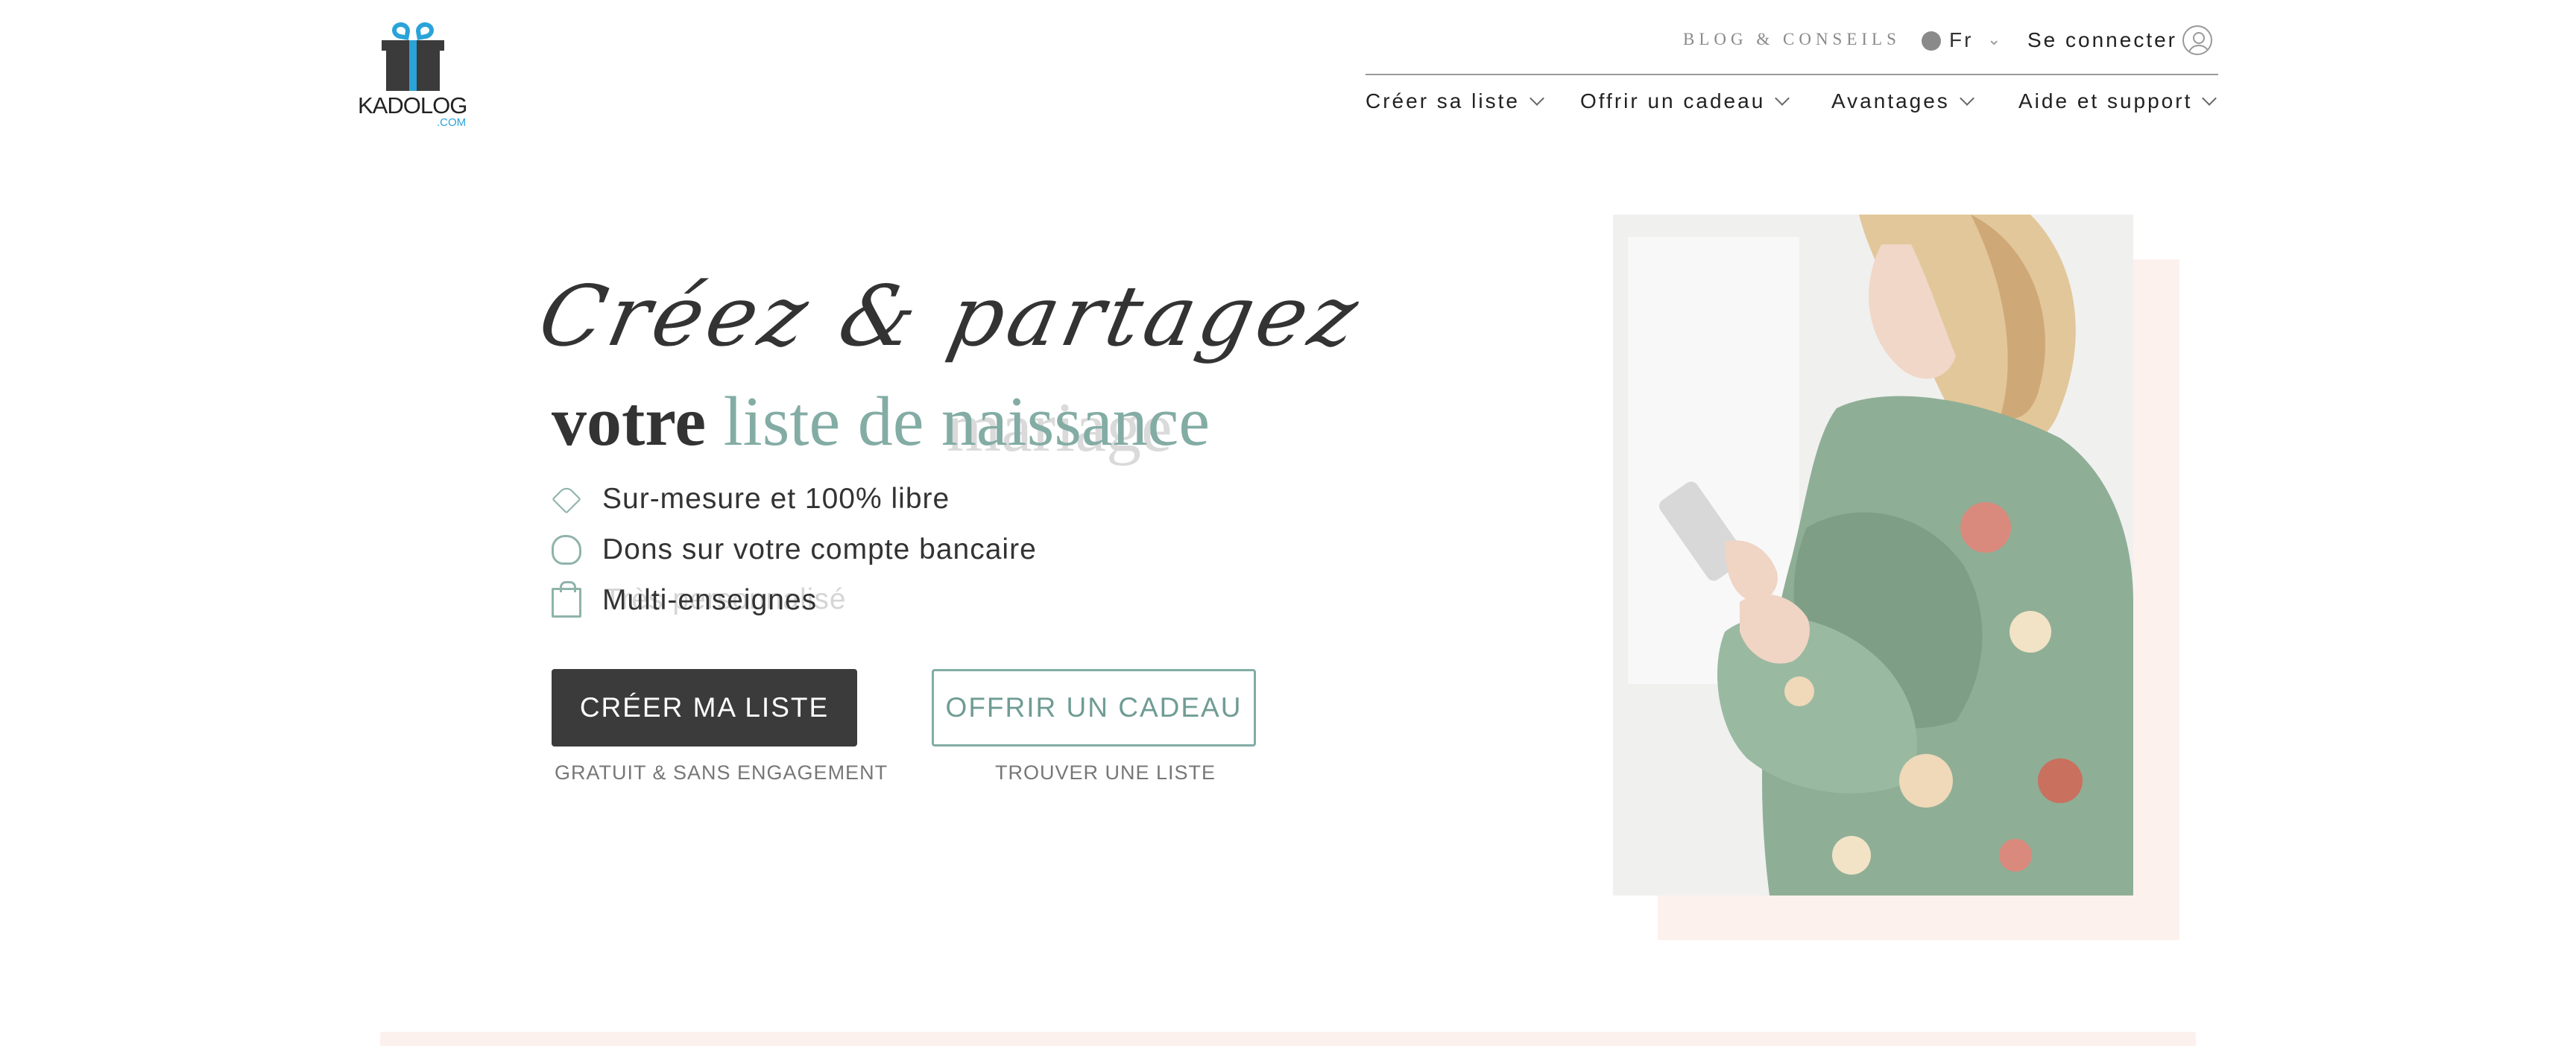 The image size is (2576, 1046). I want to click on gift-ribbon, so click(413, 66).